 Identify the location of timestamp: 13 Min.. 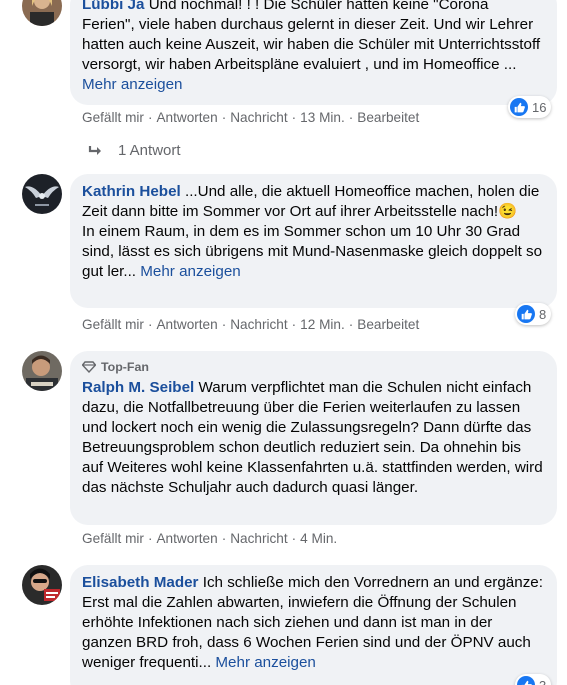
(322, 117).